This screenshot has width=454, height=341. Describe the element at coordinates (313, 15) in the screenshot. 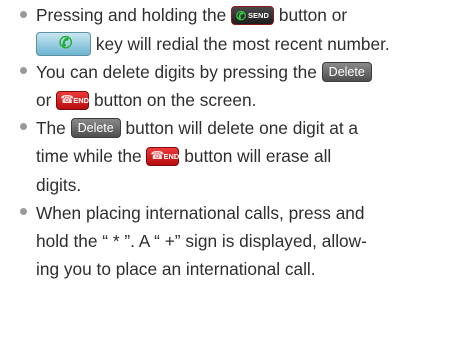

I see `bullet-1-text-b: button or` at that location.